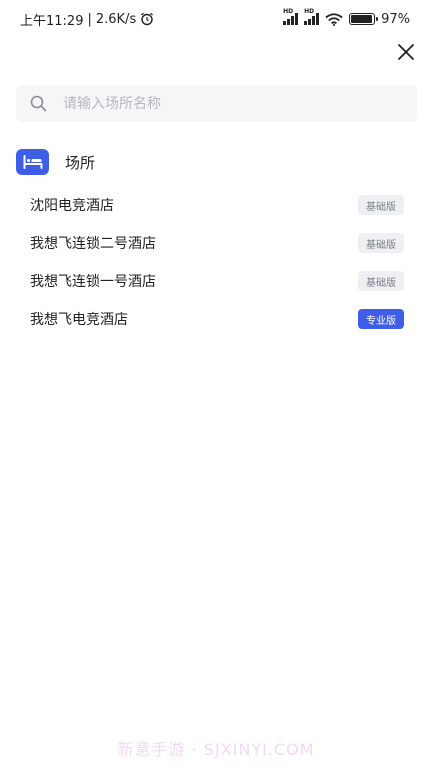 This screenshot has width=432, height=768. Describe the element at coordinates (312, 16) in the screenshot. I see `signal-icon-2: HD` at that location.